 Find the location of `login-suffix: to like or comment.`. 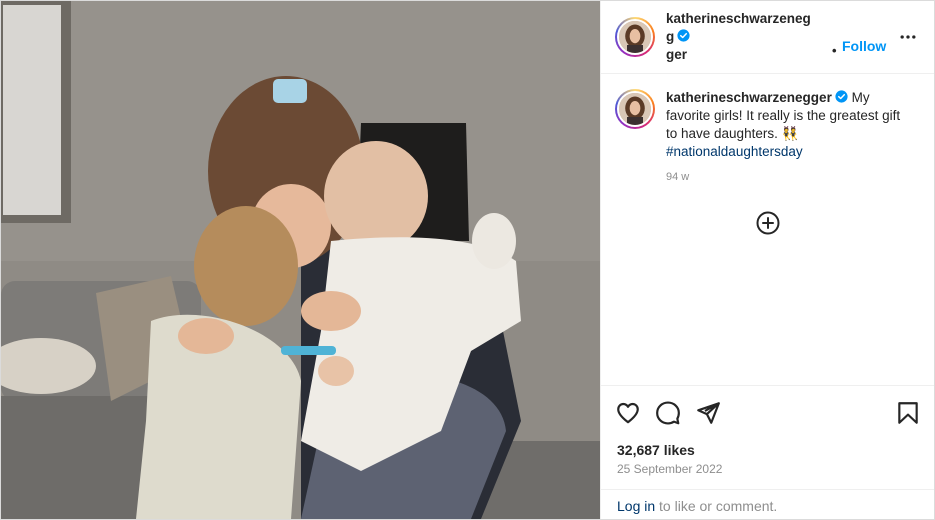

login-suffix: to like or comment. is located at coordinates (716, 506).